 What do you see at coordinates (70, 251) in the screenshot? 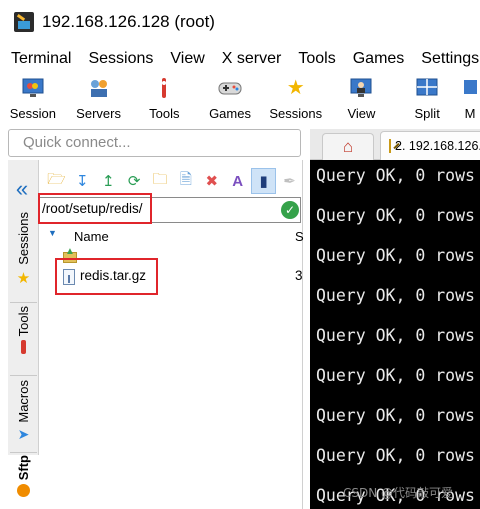
I see `up-arrow-icon: ▲` at bounding box center [70, 251].